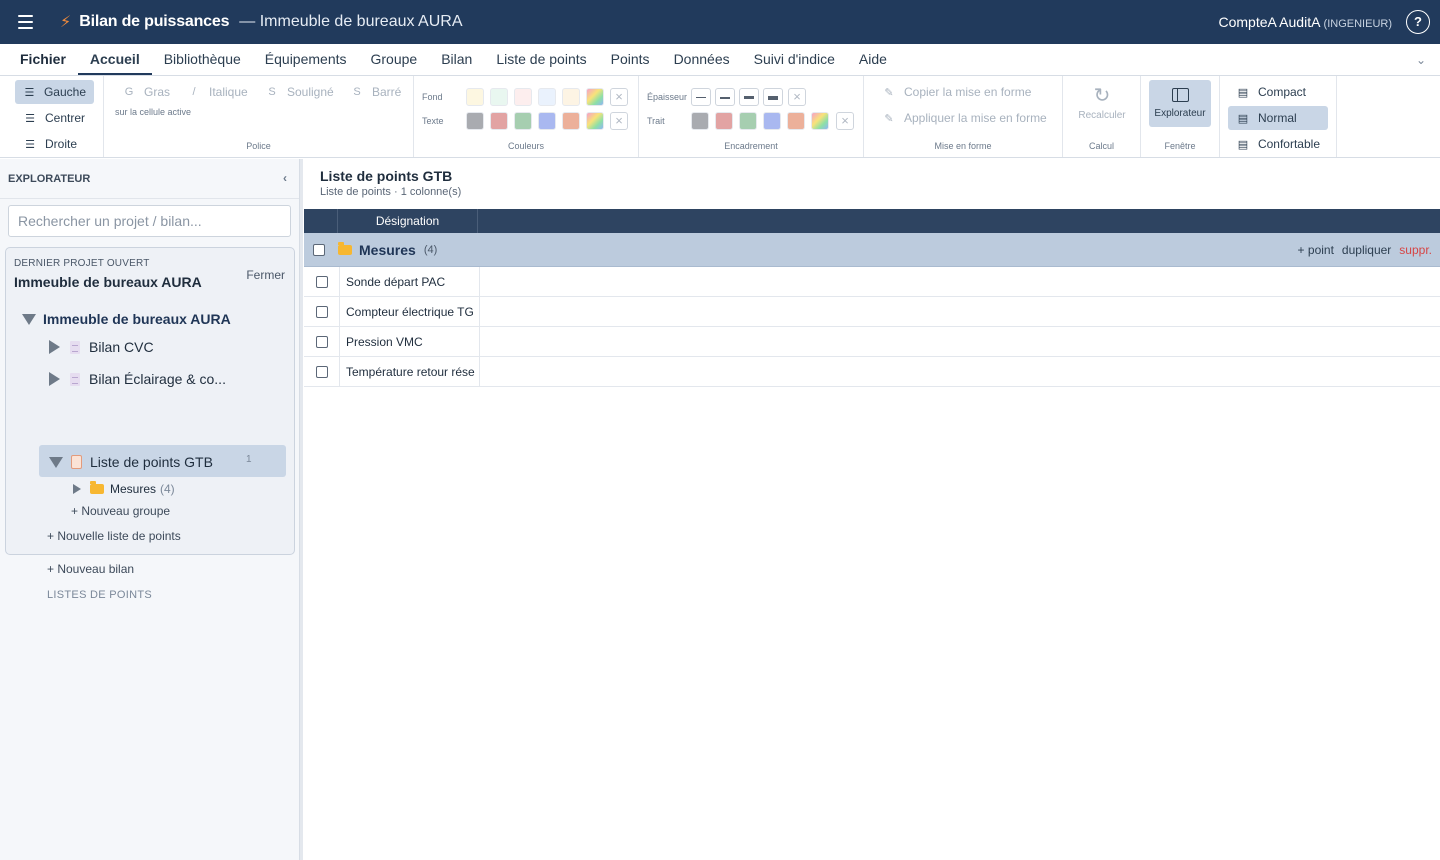 This screenshot has width=1440, height=860. I want to click on help-button: ?, so click(1418, 22).